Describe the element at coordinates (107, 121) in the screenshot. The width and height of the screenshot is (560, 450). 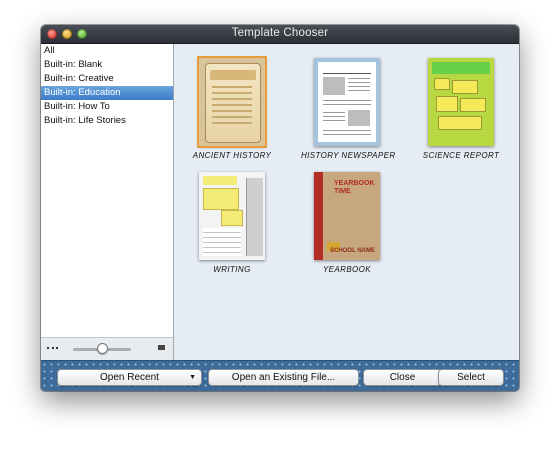
I see `category-item-life-stories: Built-in: Life Stories` at that location.